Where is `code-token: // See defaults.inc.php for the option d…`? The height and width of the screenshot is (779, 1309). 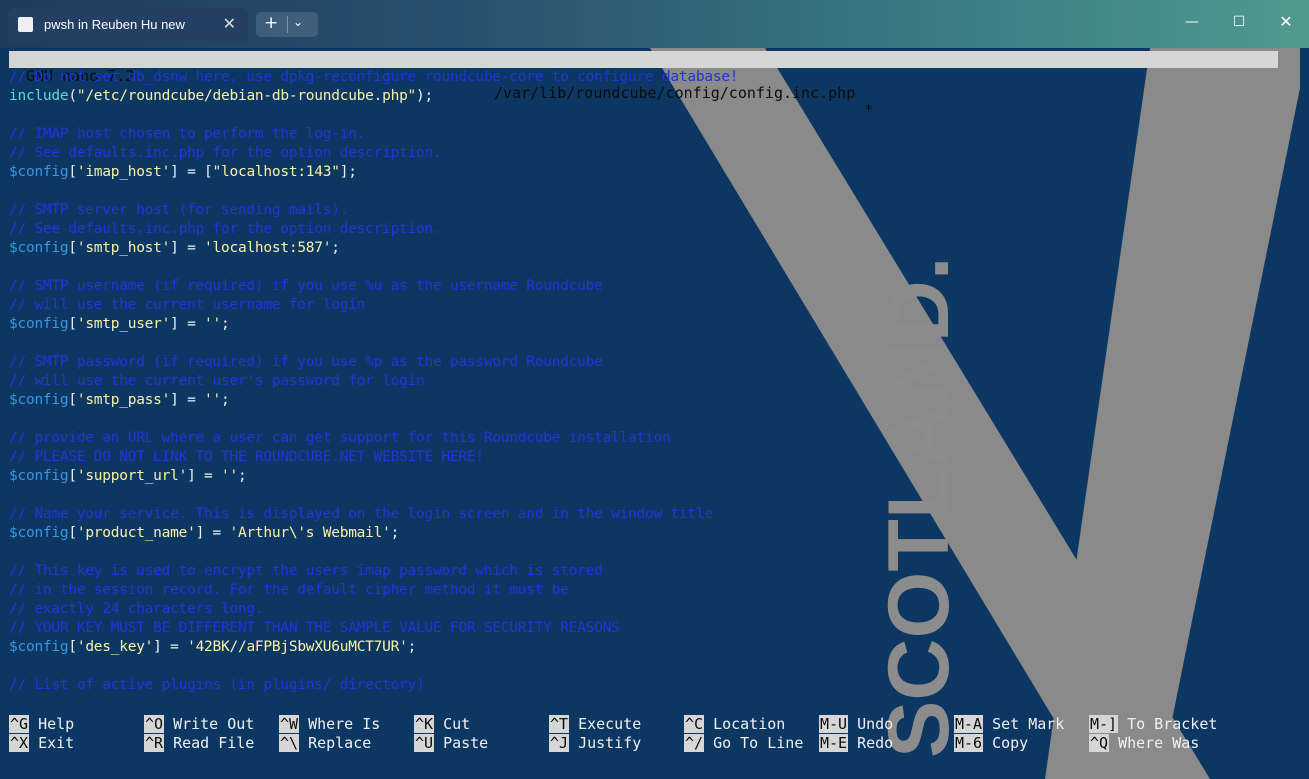 code-token: // See defaults.inc.php for the option d… is located at coordinates (225, 229).